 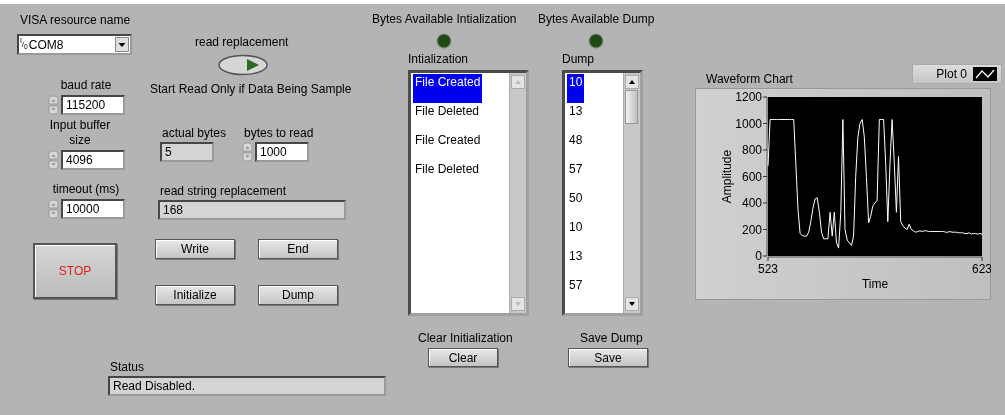 What do you see at coordinates (46, 44) in the screenshot?
I see `dropdown-value: COM8` at bounding box center [46, 44].